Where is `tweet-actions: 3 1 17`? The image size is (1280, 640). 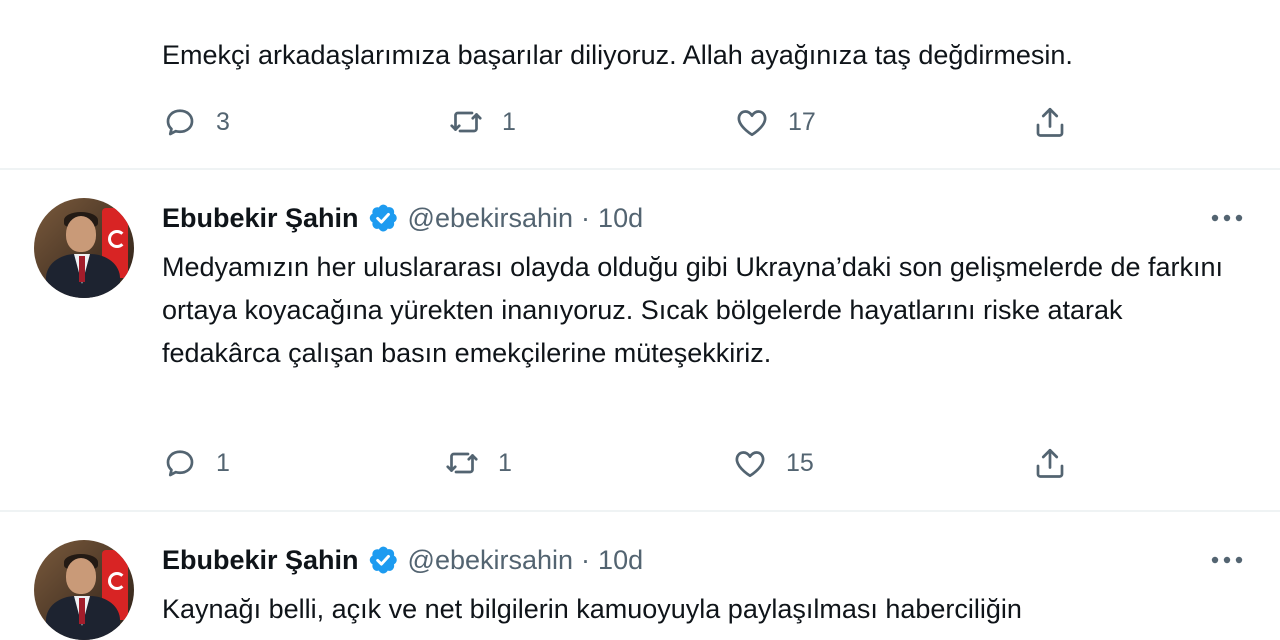 tweet-actions: 3 1 17 is located at coordinates (707, 122).